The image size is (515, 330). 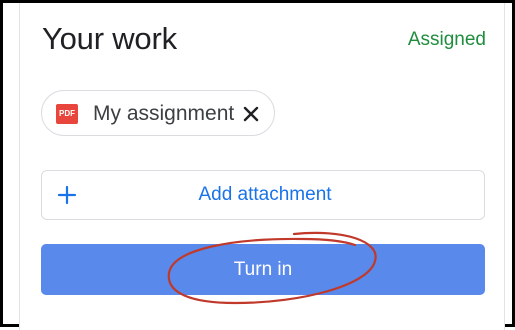 I want to click on turn-in-label: Turn in, so click(x=263, y=269).